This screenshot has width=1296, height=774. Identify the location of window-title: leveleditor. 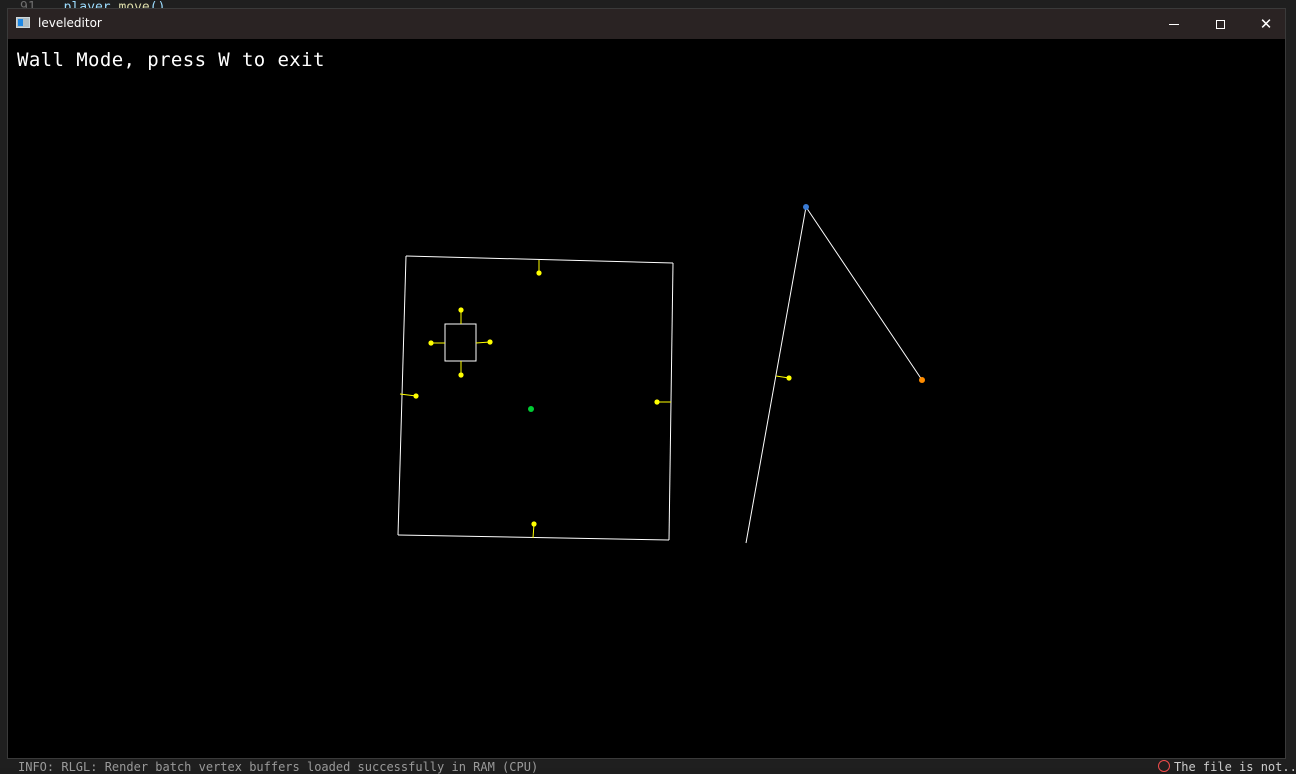
(70, 23).